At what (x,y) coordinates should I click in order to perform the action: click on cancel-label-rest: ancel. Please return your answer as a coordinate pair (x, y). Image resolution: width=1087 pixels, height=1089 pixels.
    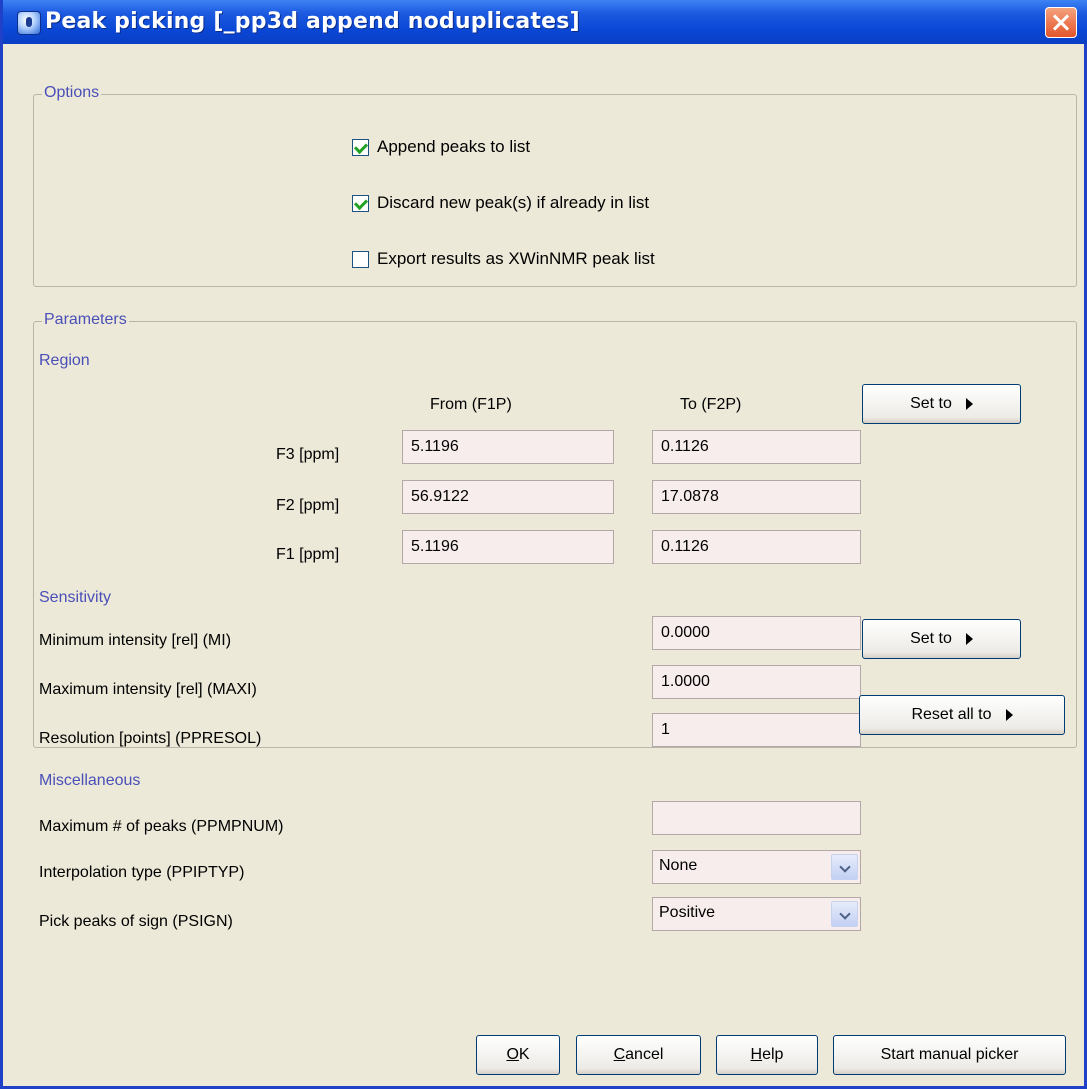
    Looking at the image, I should click on (644, 1054).